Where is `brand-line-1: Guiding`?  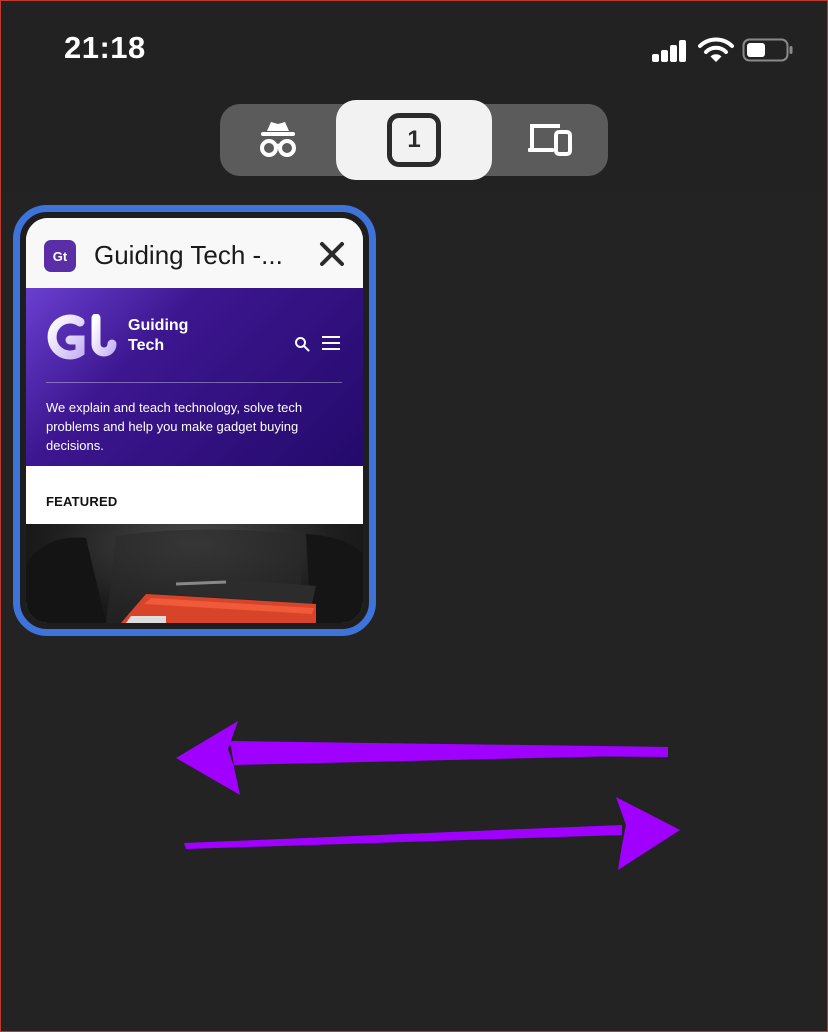
brand-line-1: Guiding is located at coordinates (158, 325).